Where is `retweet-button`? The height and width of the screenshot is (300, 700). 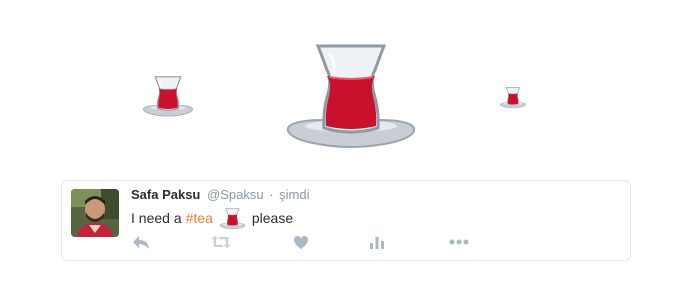
retweet-button is located at coordinates (221, 242).